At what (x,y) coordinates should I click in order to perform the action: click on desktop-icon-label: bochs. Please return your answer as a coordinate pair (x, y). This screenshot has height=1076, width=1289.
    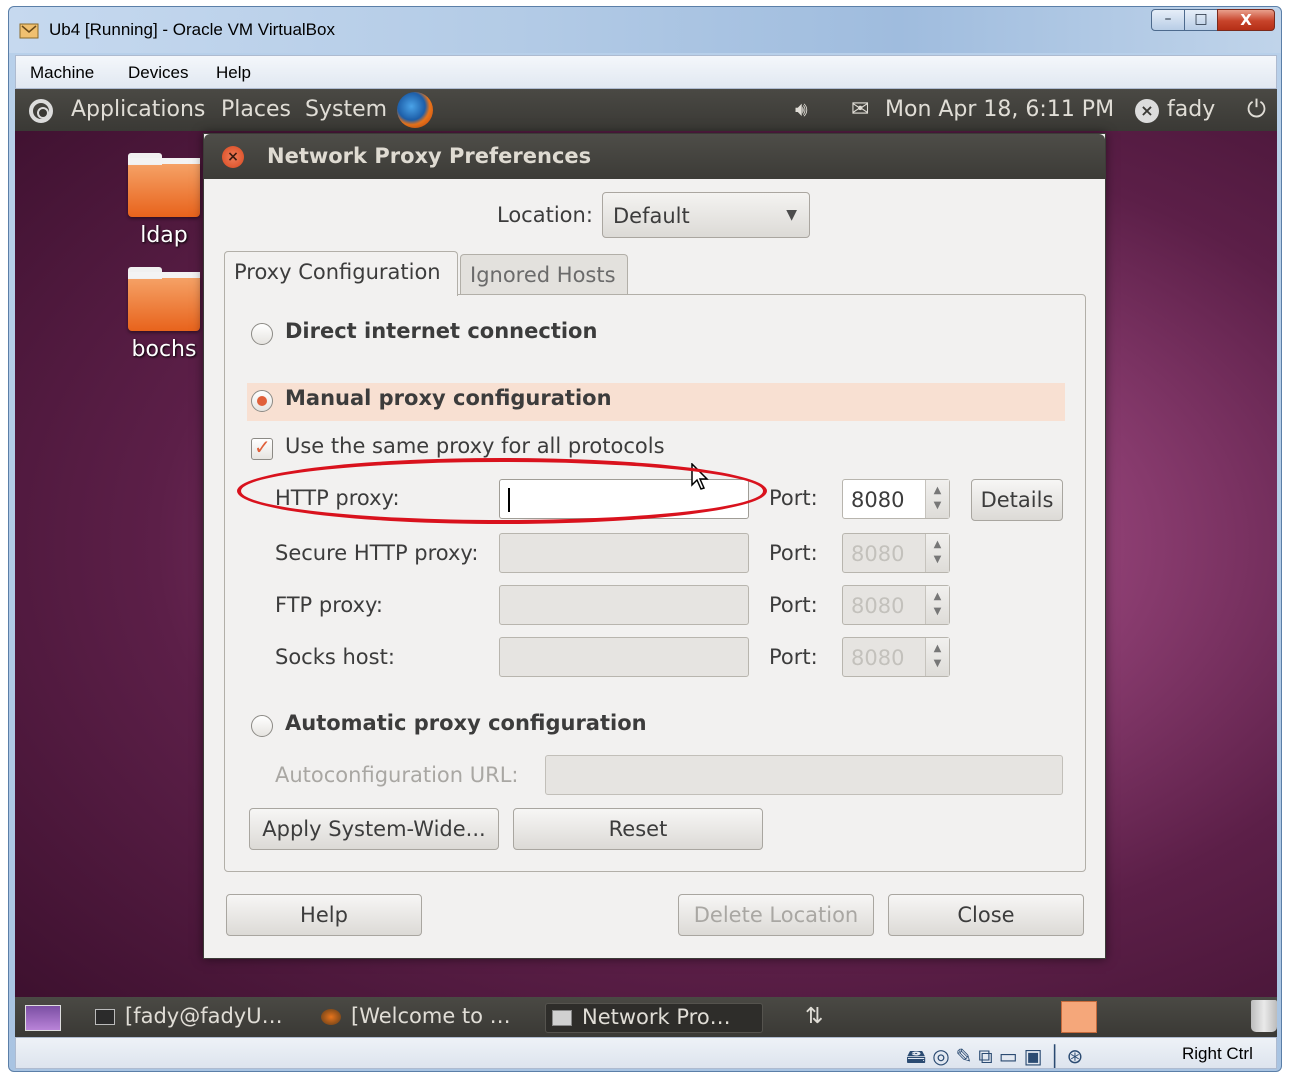
    Looking at the image, I should click on (164, 349).